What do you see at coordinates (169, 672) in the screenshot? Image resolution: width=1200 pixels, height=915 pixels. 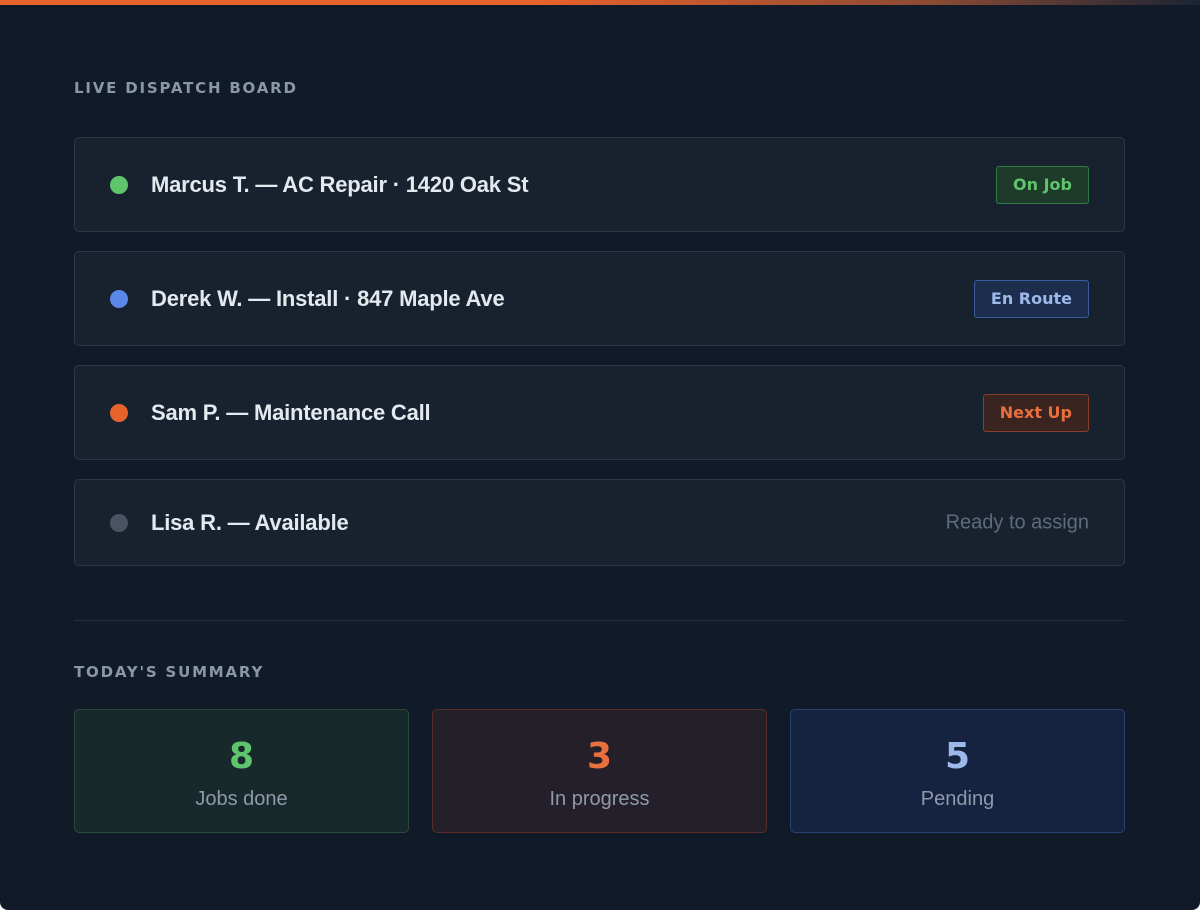 I see `summary-title: TODAY'S SUMMARY` at bounding box center [169, 672].